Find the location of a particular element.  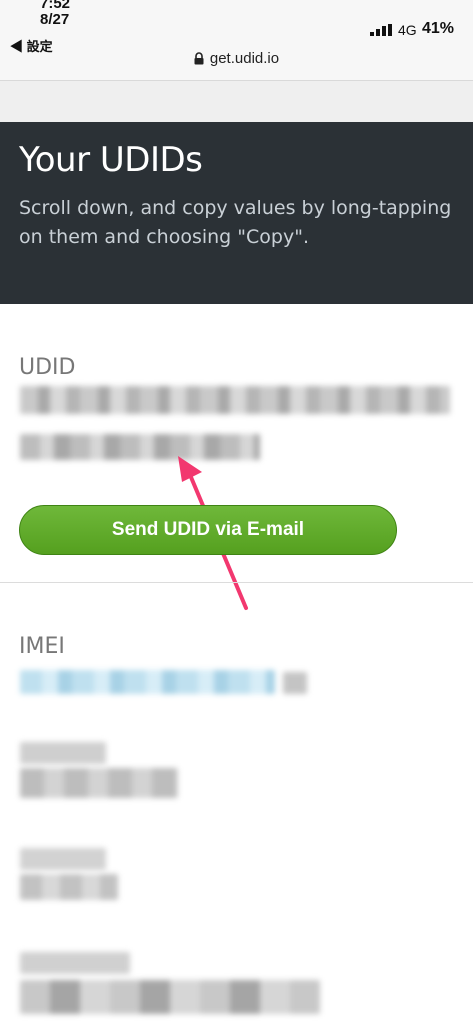

address-bar: get.udid.io is located at coordinates (236, 58).